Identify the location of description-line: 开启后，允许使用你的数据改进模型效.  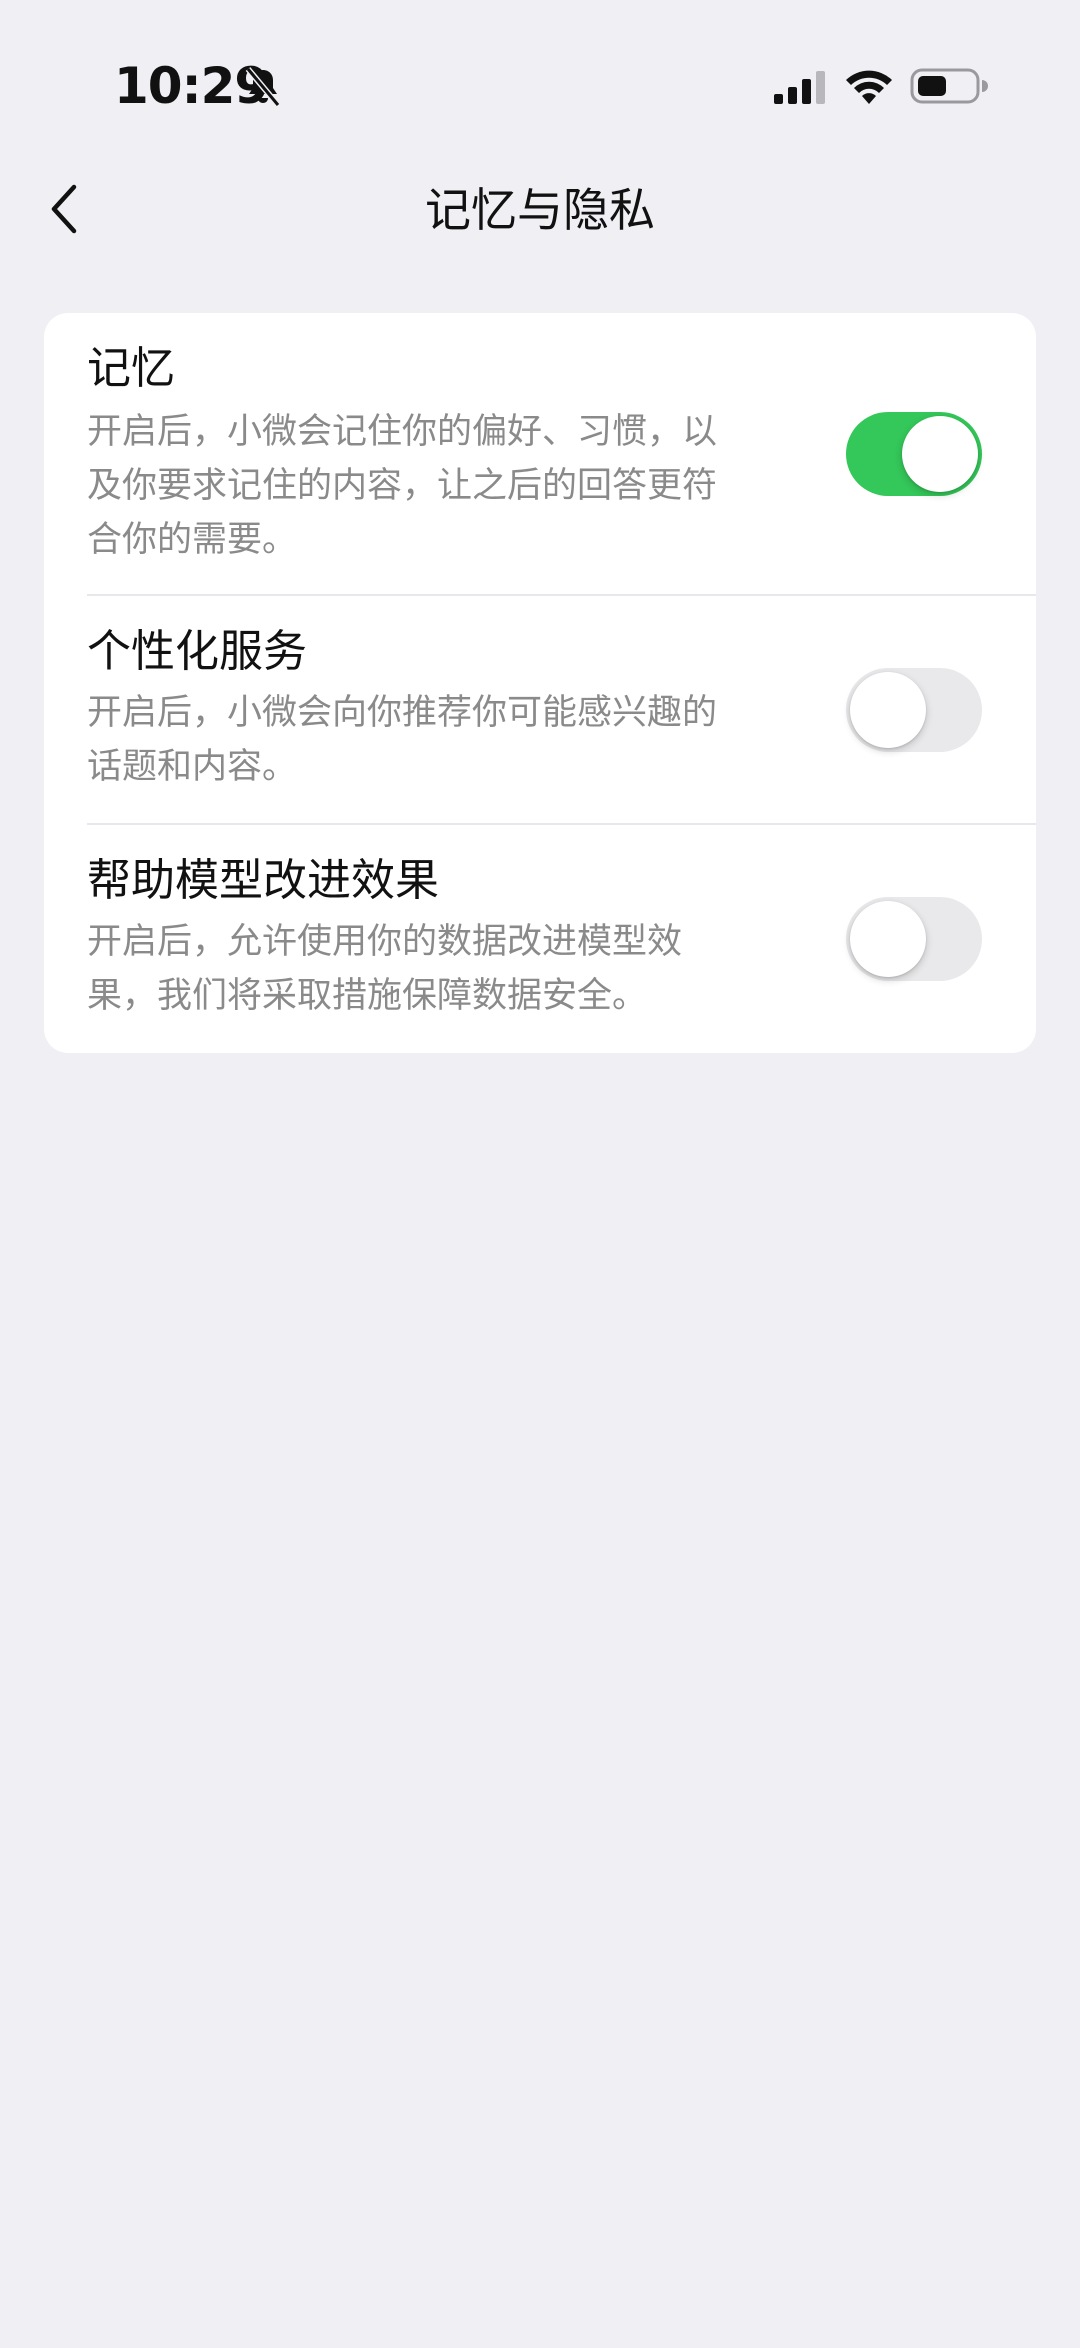
(385, 942).